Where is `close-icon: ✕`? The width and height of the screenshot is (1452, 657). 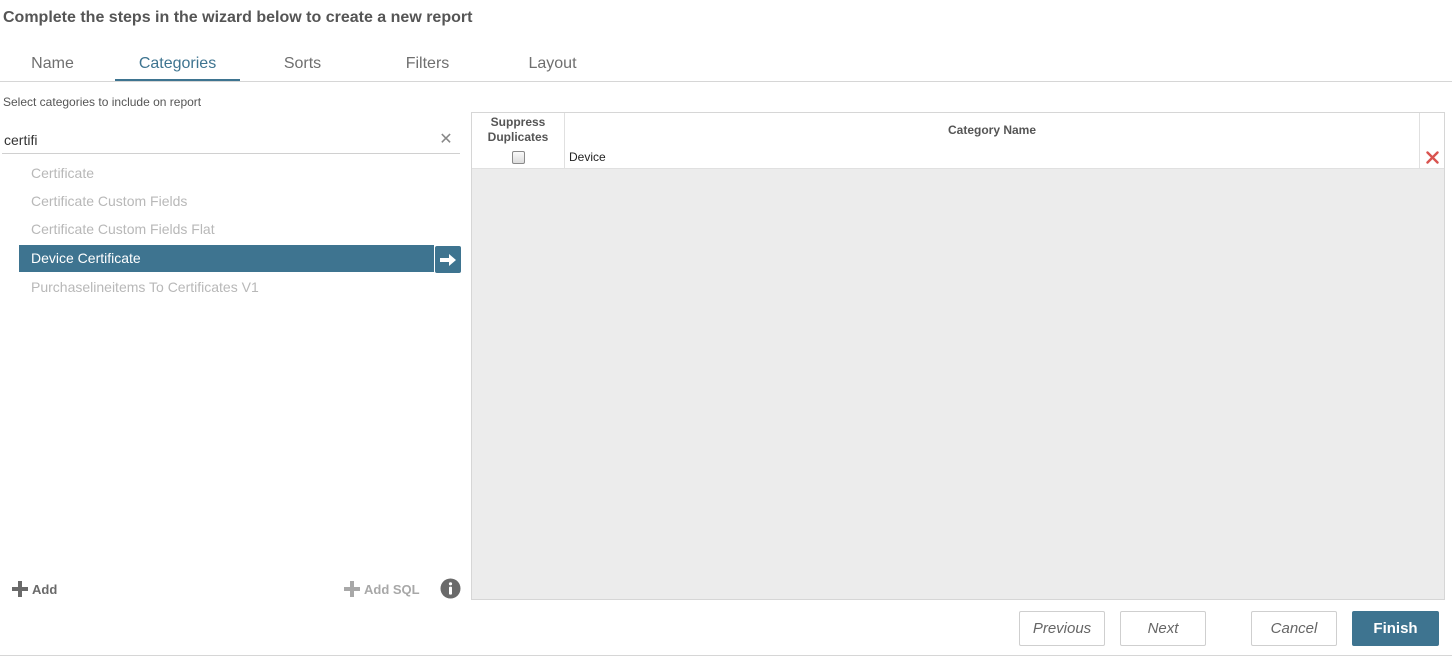
close-icon: ✕ is located at coordinates (446, 140).